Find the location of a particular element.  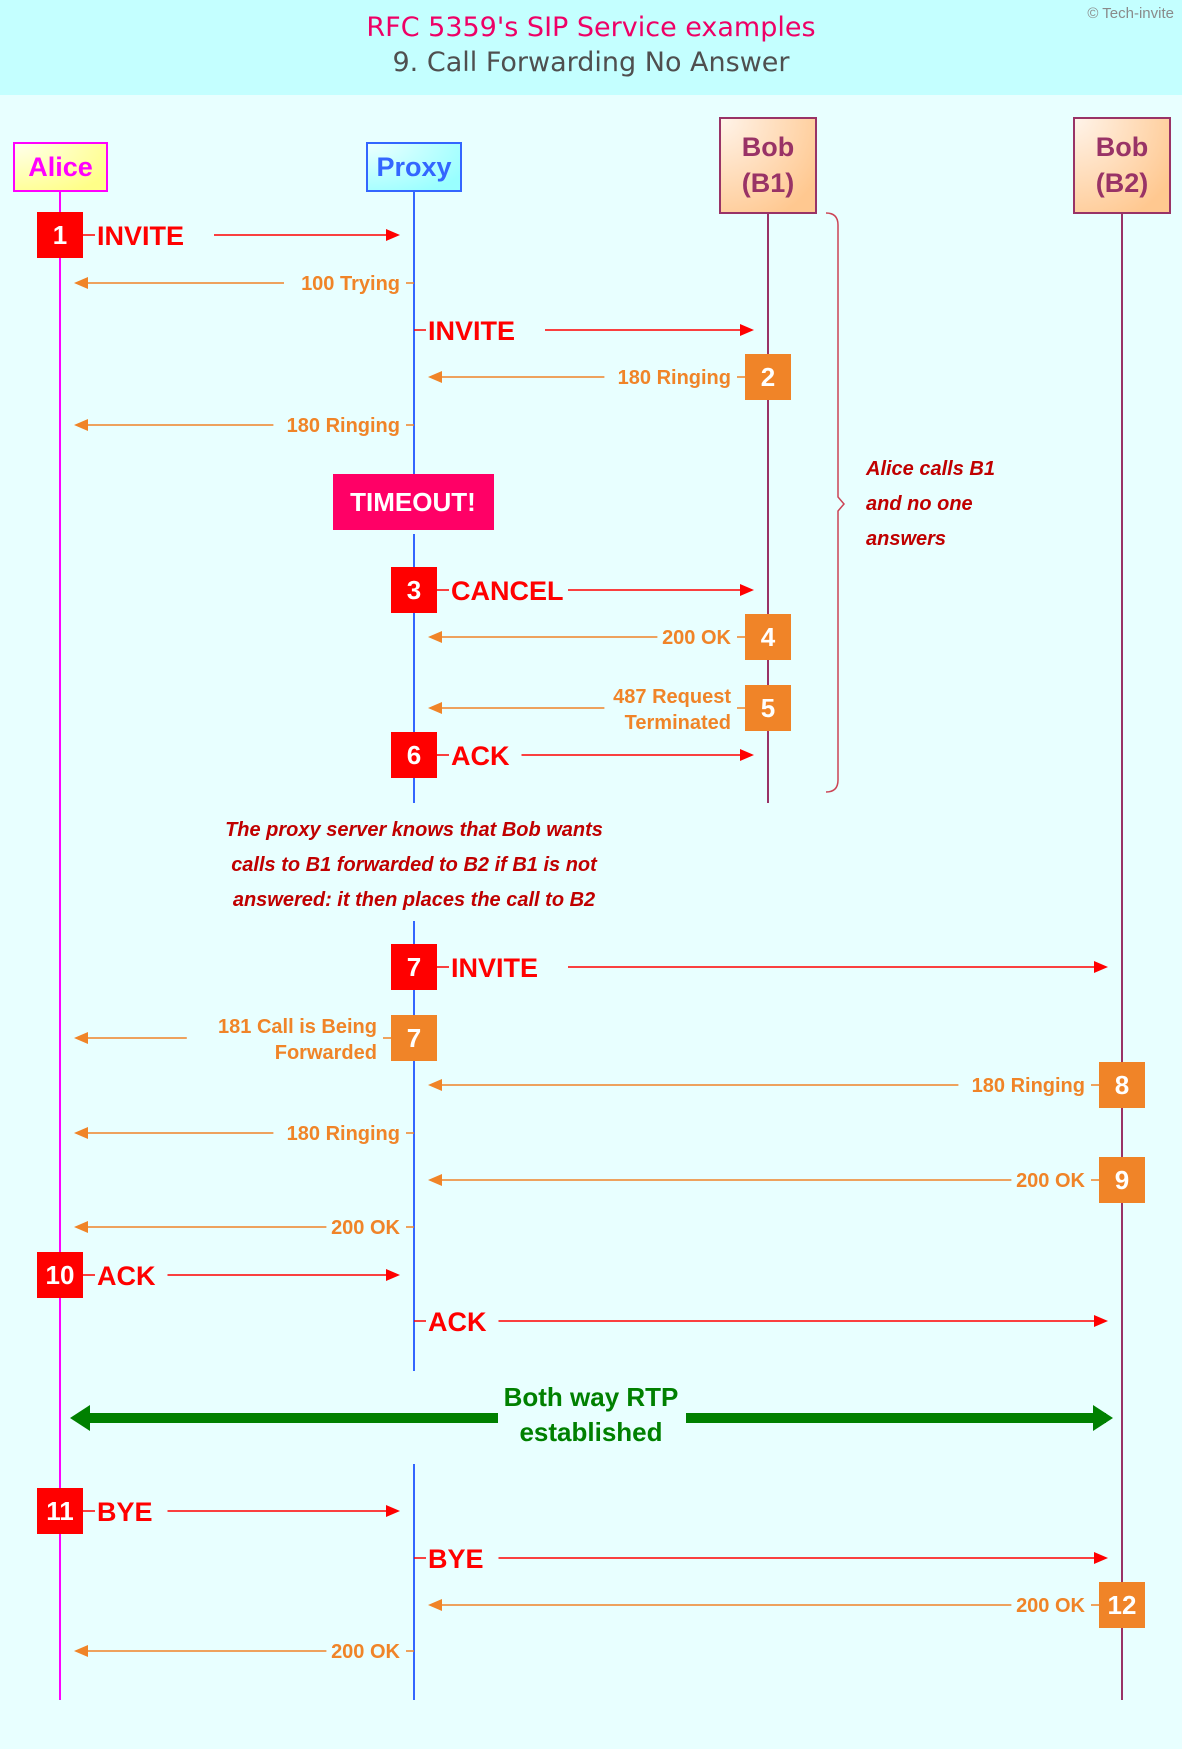

step-number: 9 is located at coordinates (1122, 1180).